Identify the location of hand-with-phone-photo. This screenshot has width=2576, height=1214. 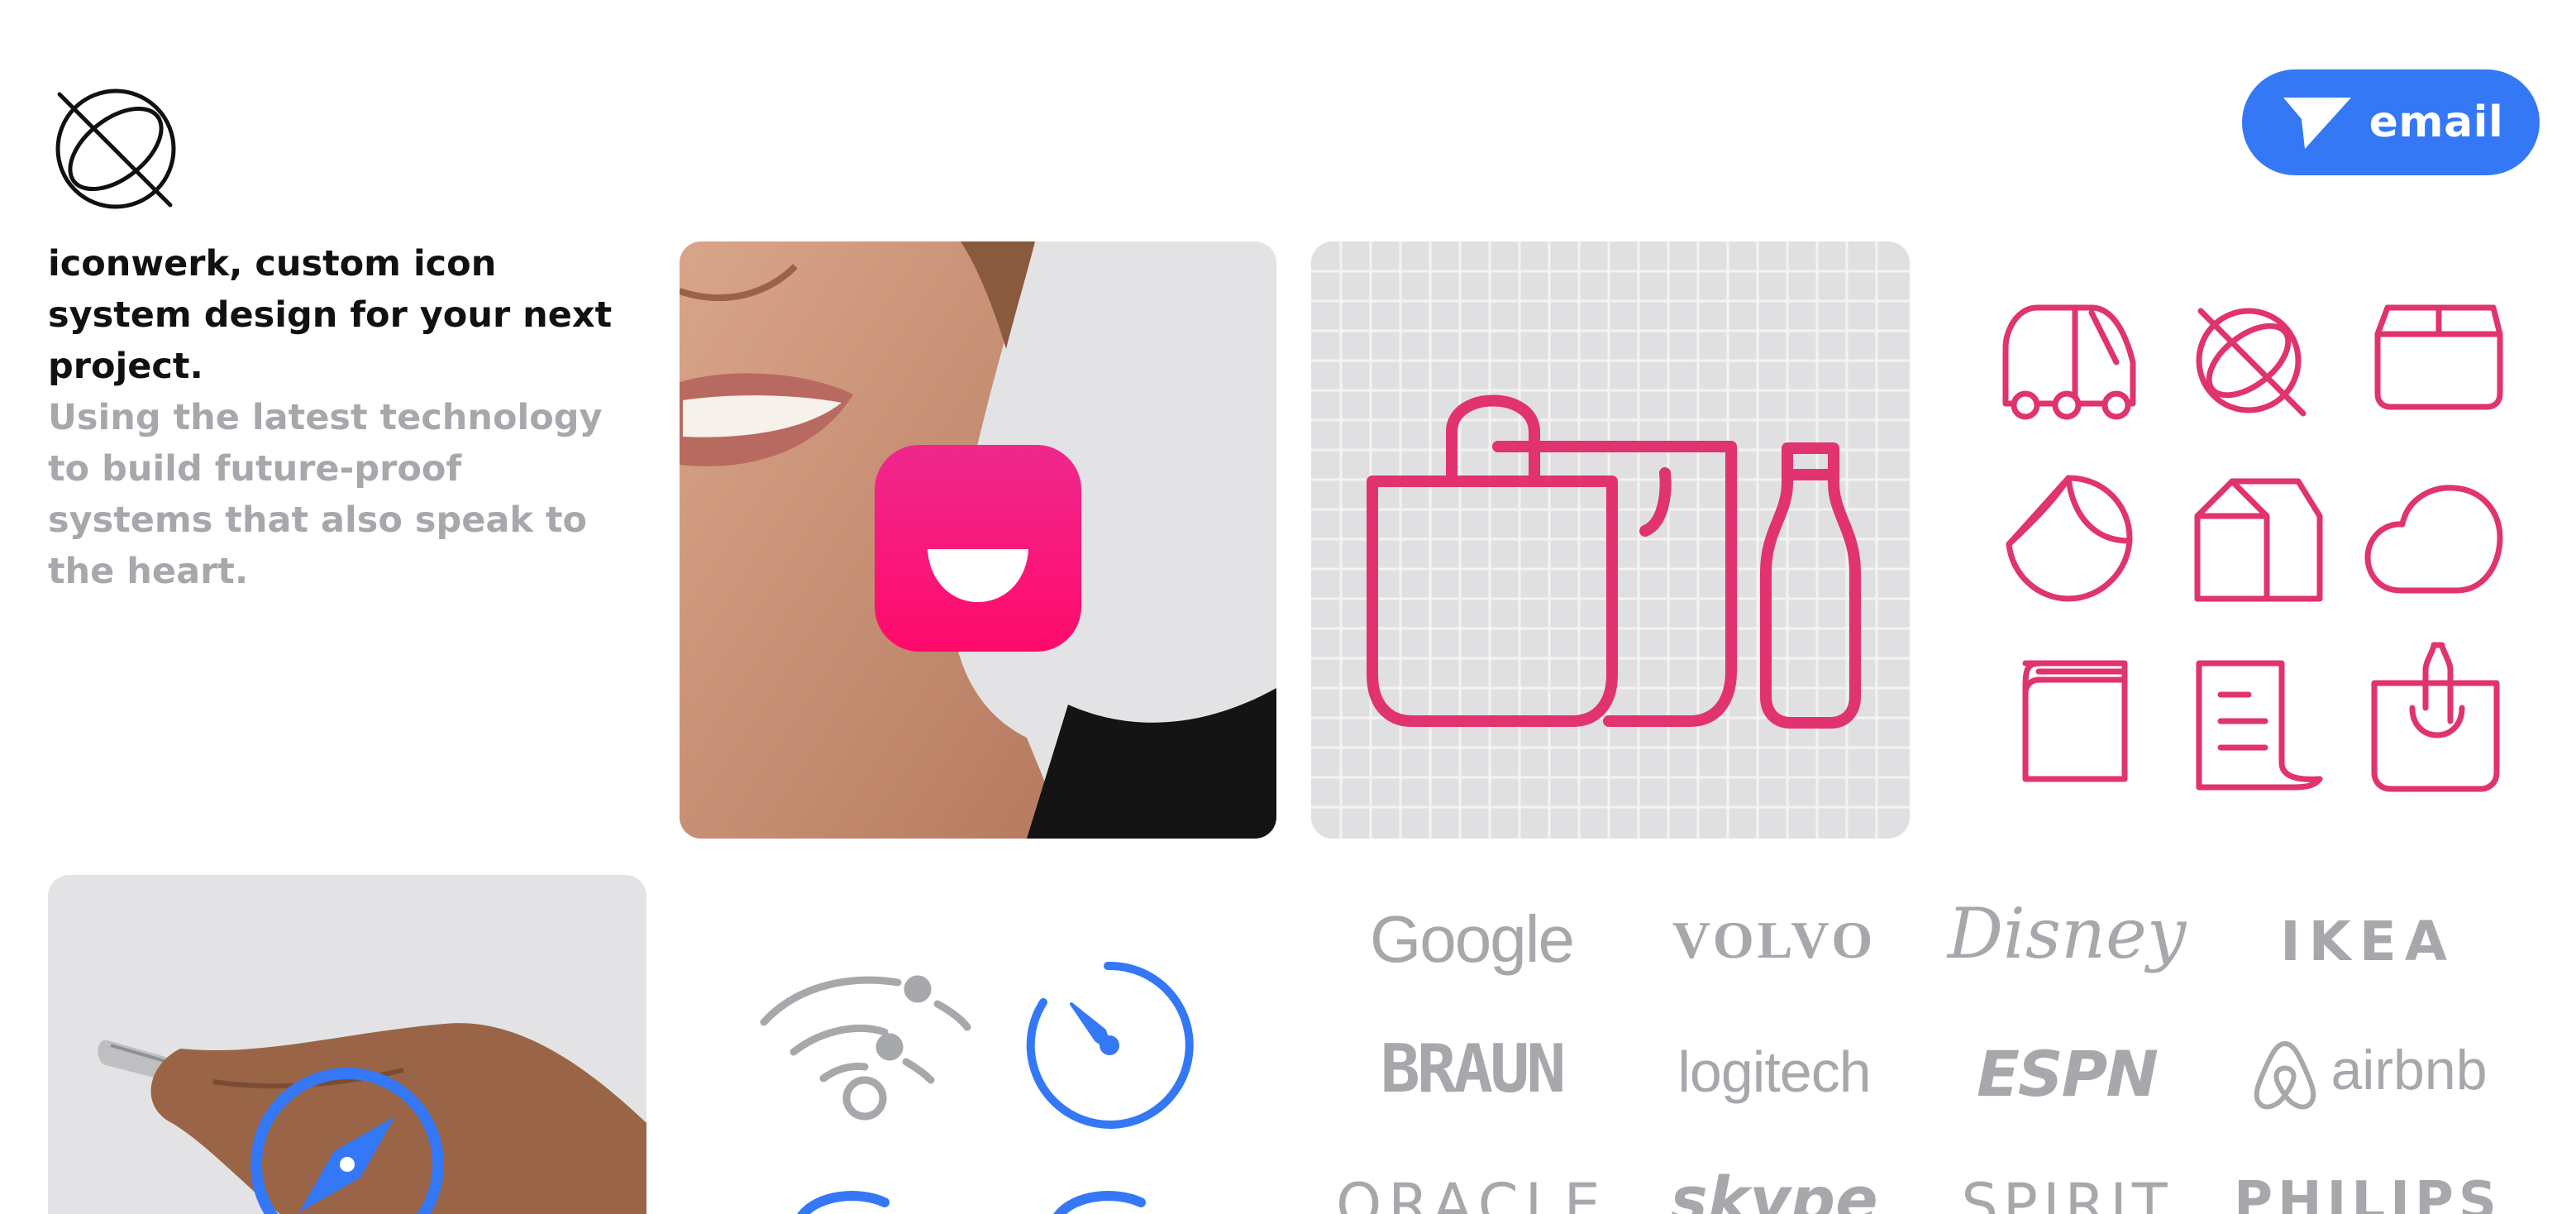
(347, 1044).